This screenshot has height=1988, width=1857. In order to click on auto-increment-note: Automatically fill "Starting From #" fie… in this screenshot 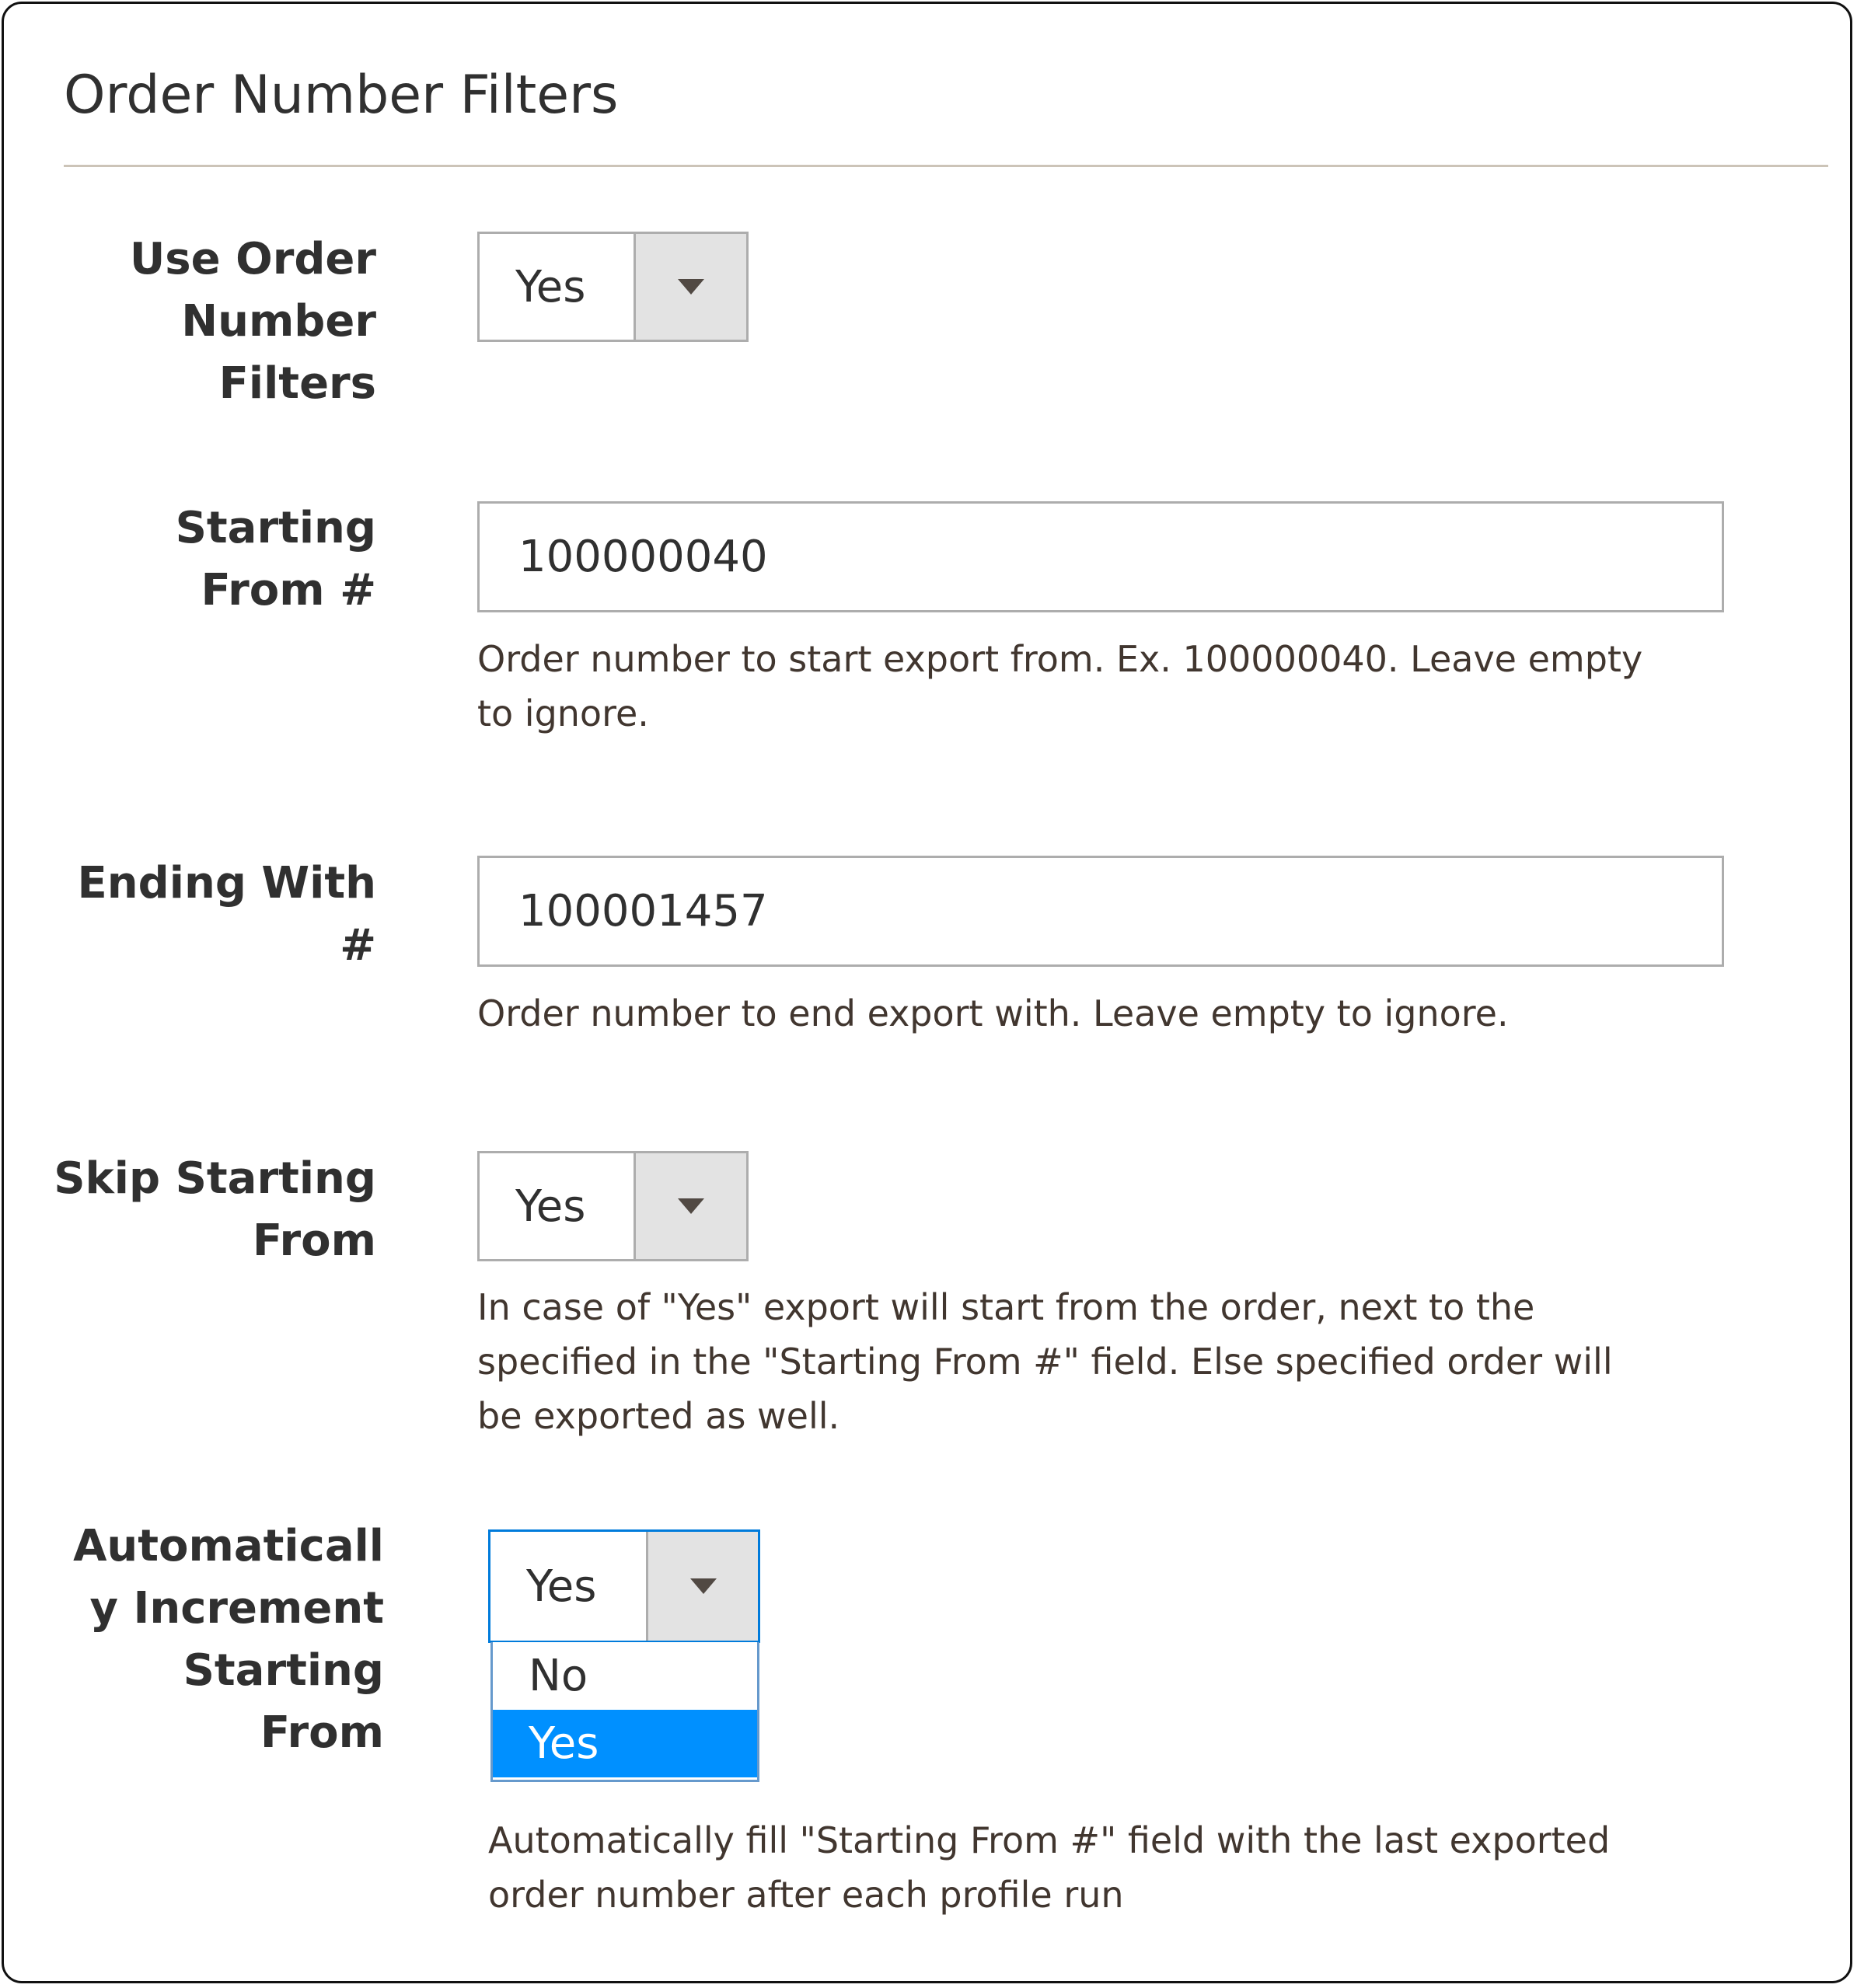, I will do `click(1118, 1867)`.